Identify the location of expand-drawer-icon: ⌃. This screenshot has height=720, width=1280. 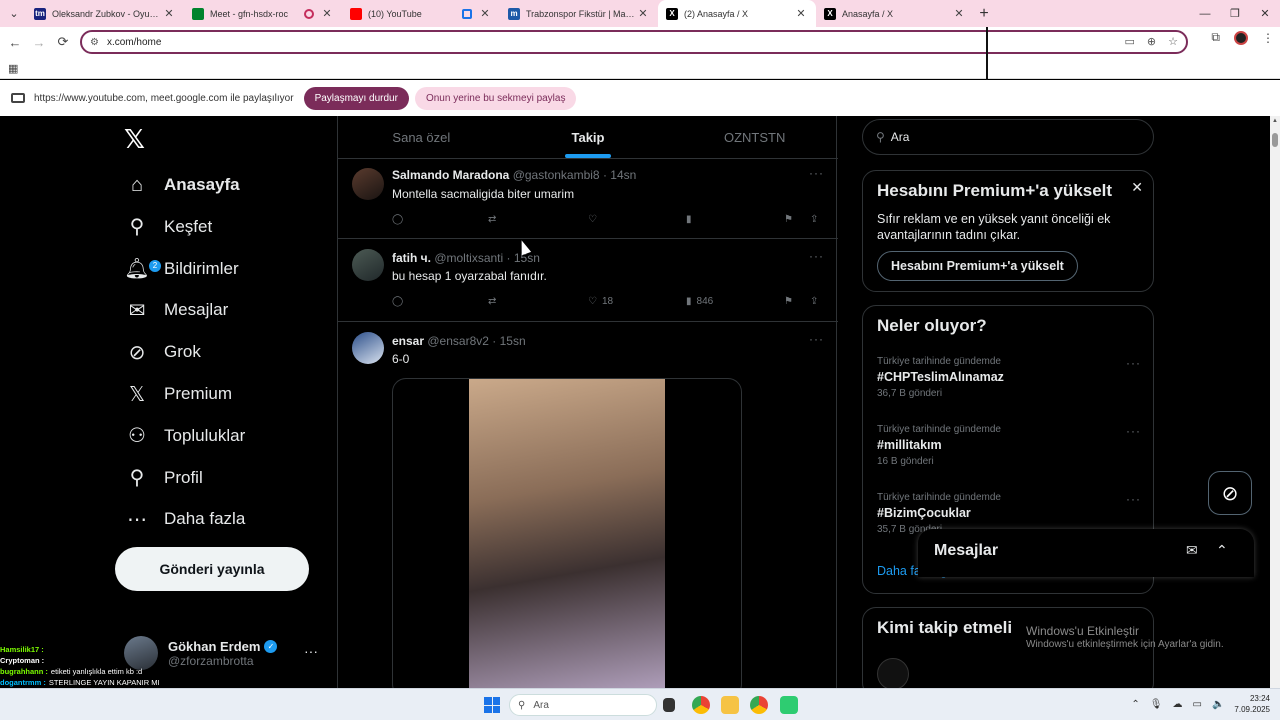
(1222, 550).